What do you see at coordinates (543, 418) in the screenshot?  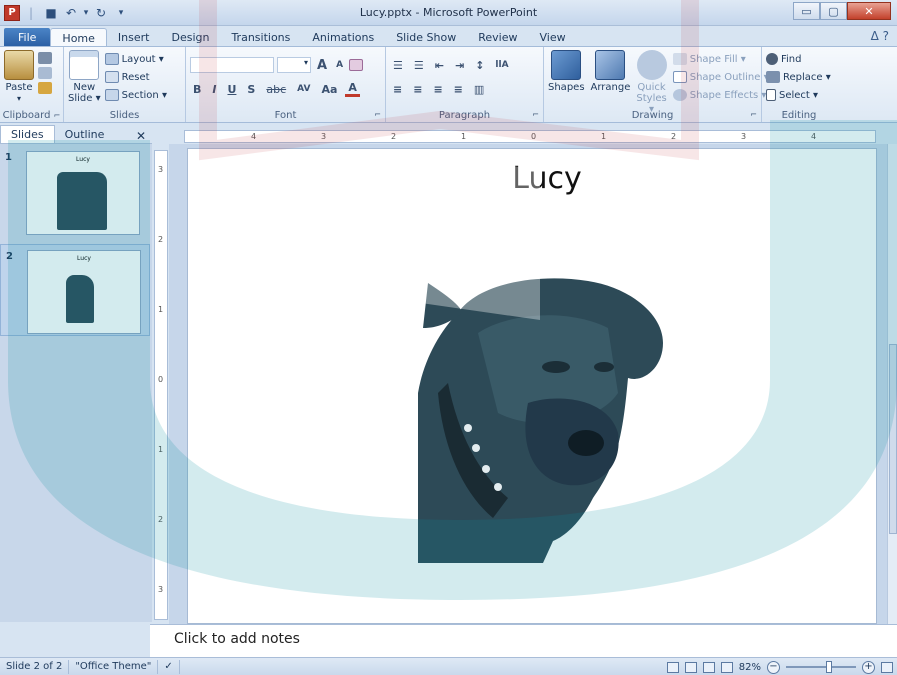 I see `dog-photo` at bounding box center [543, 418].